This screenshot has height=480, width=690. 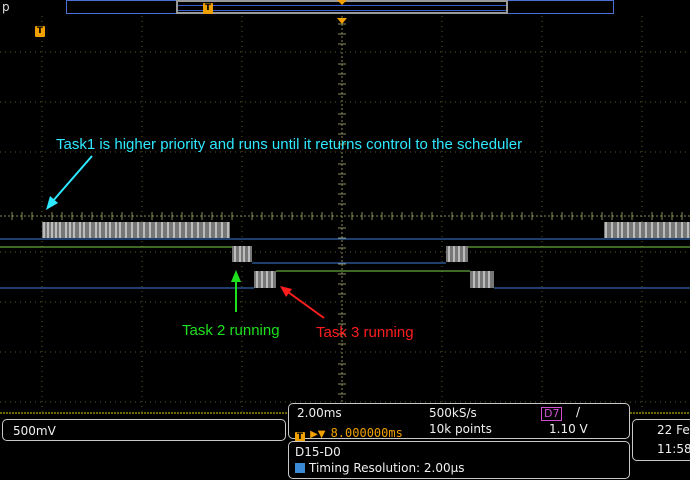 I want to click on datetime-box: 22 Fe 11:58, so click(x=661, y=440).